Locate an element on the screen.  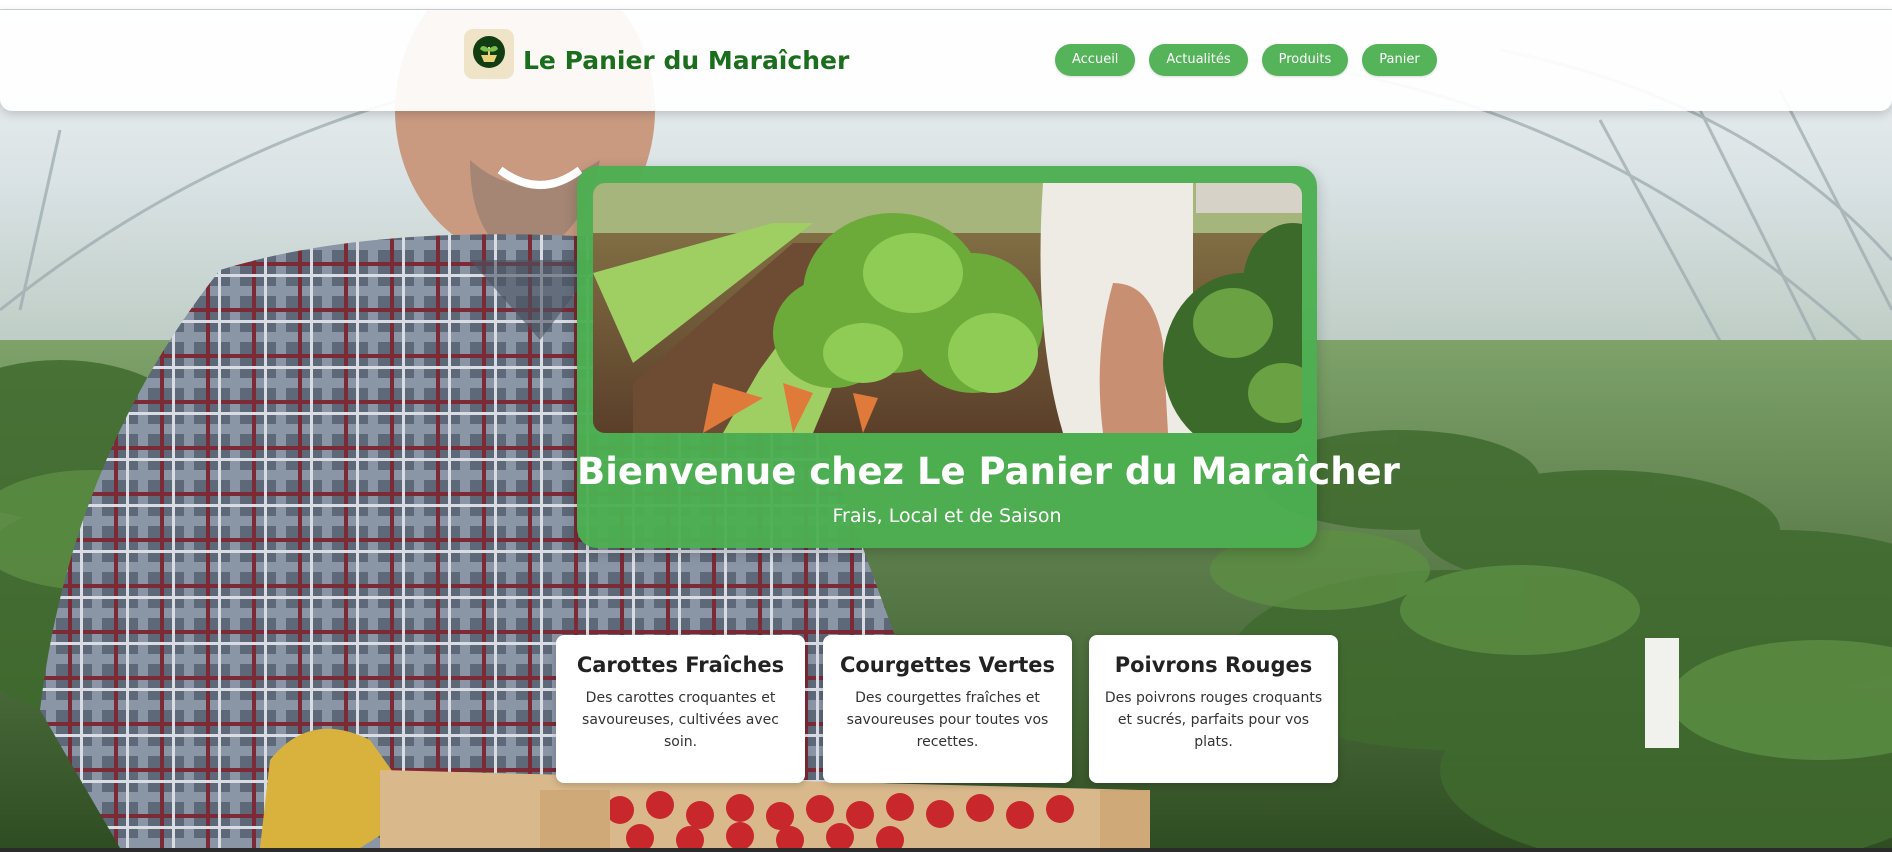
leaf-basket-icon is located at coordinates (489, 54).